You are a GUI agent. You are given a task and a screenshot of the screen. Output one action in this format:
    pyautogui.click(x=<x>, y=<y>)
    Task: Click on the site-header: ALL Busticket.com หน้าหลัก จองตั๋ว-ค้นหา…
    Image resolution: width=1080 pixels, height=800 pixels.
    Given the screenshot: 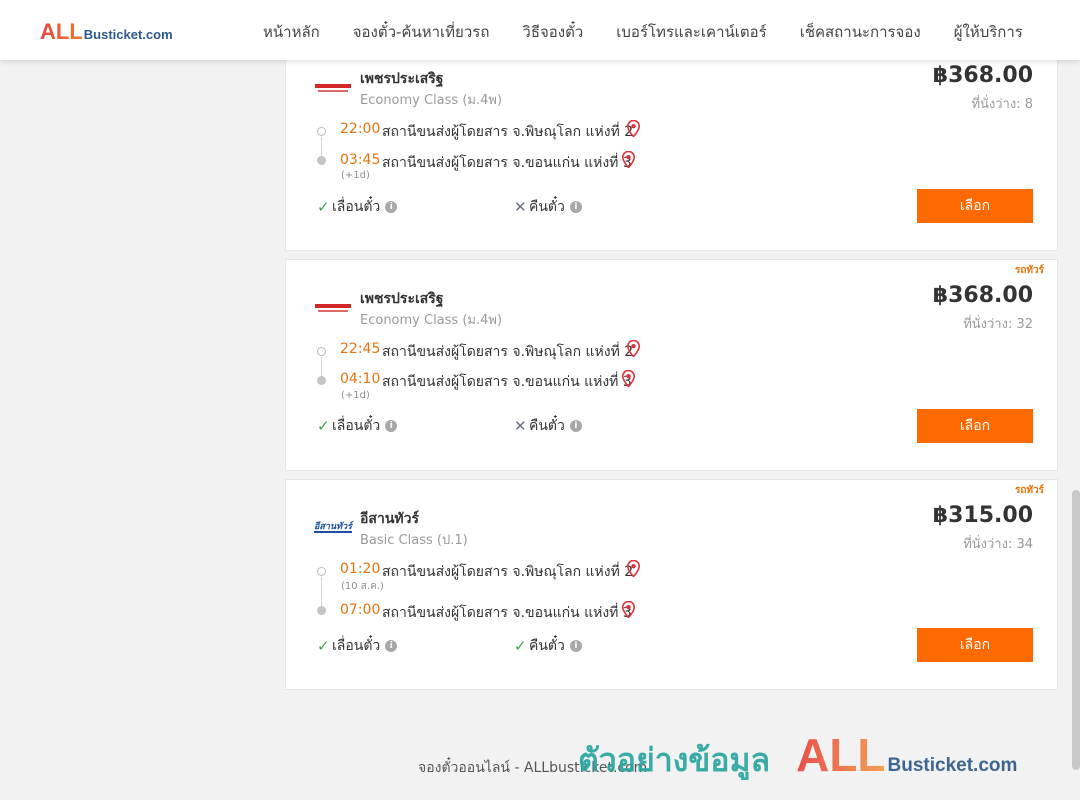 What is the action you would take?
    pyautogui.click(x=540, y=30)
    